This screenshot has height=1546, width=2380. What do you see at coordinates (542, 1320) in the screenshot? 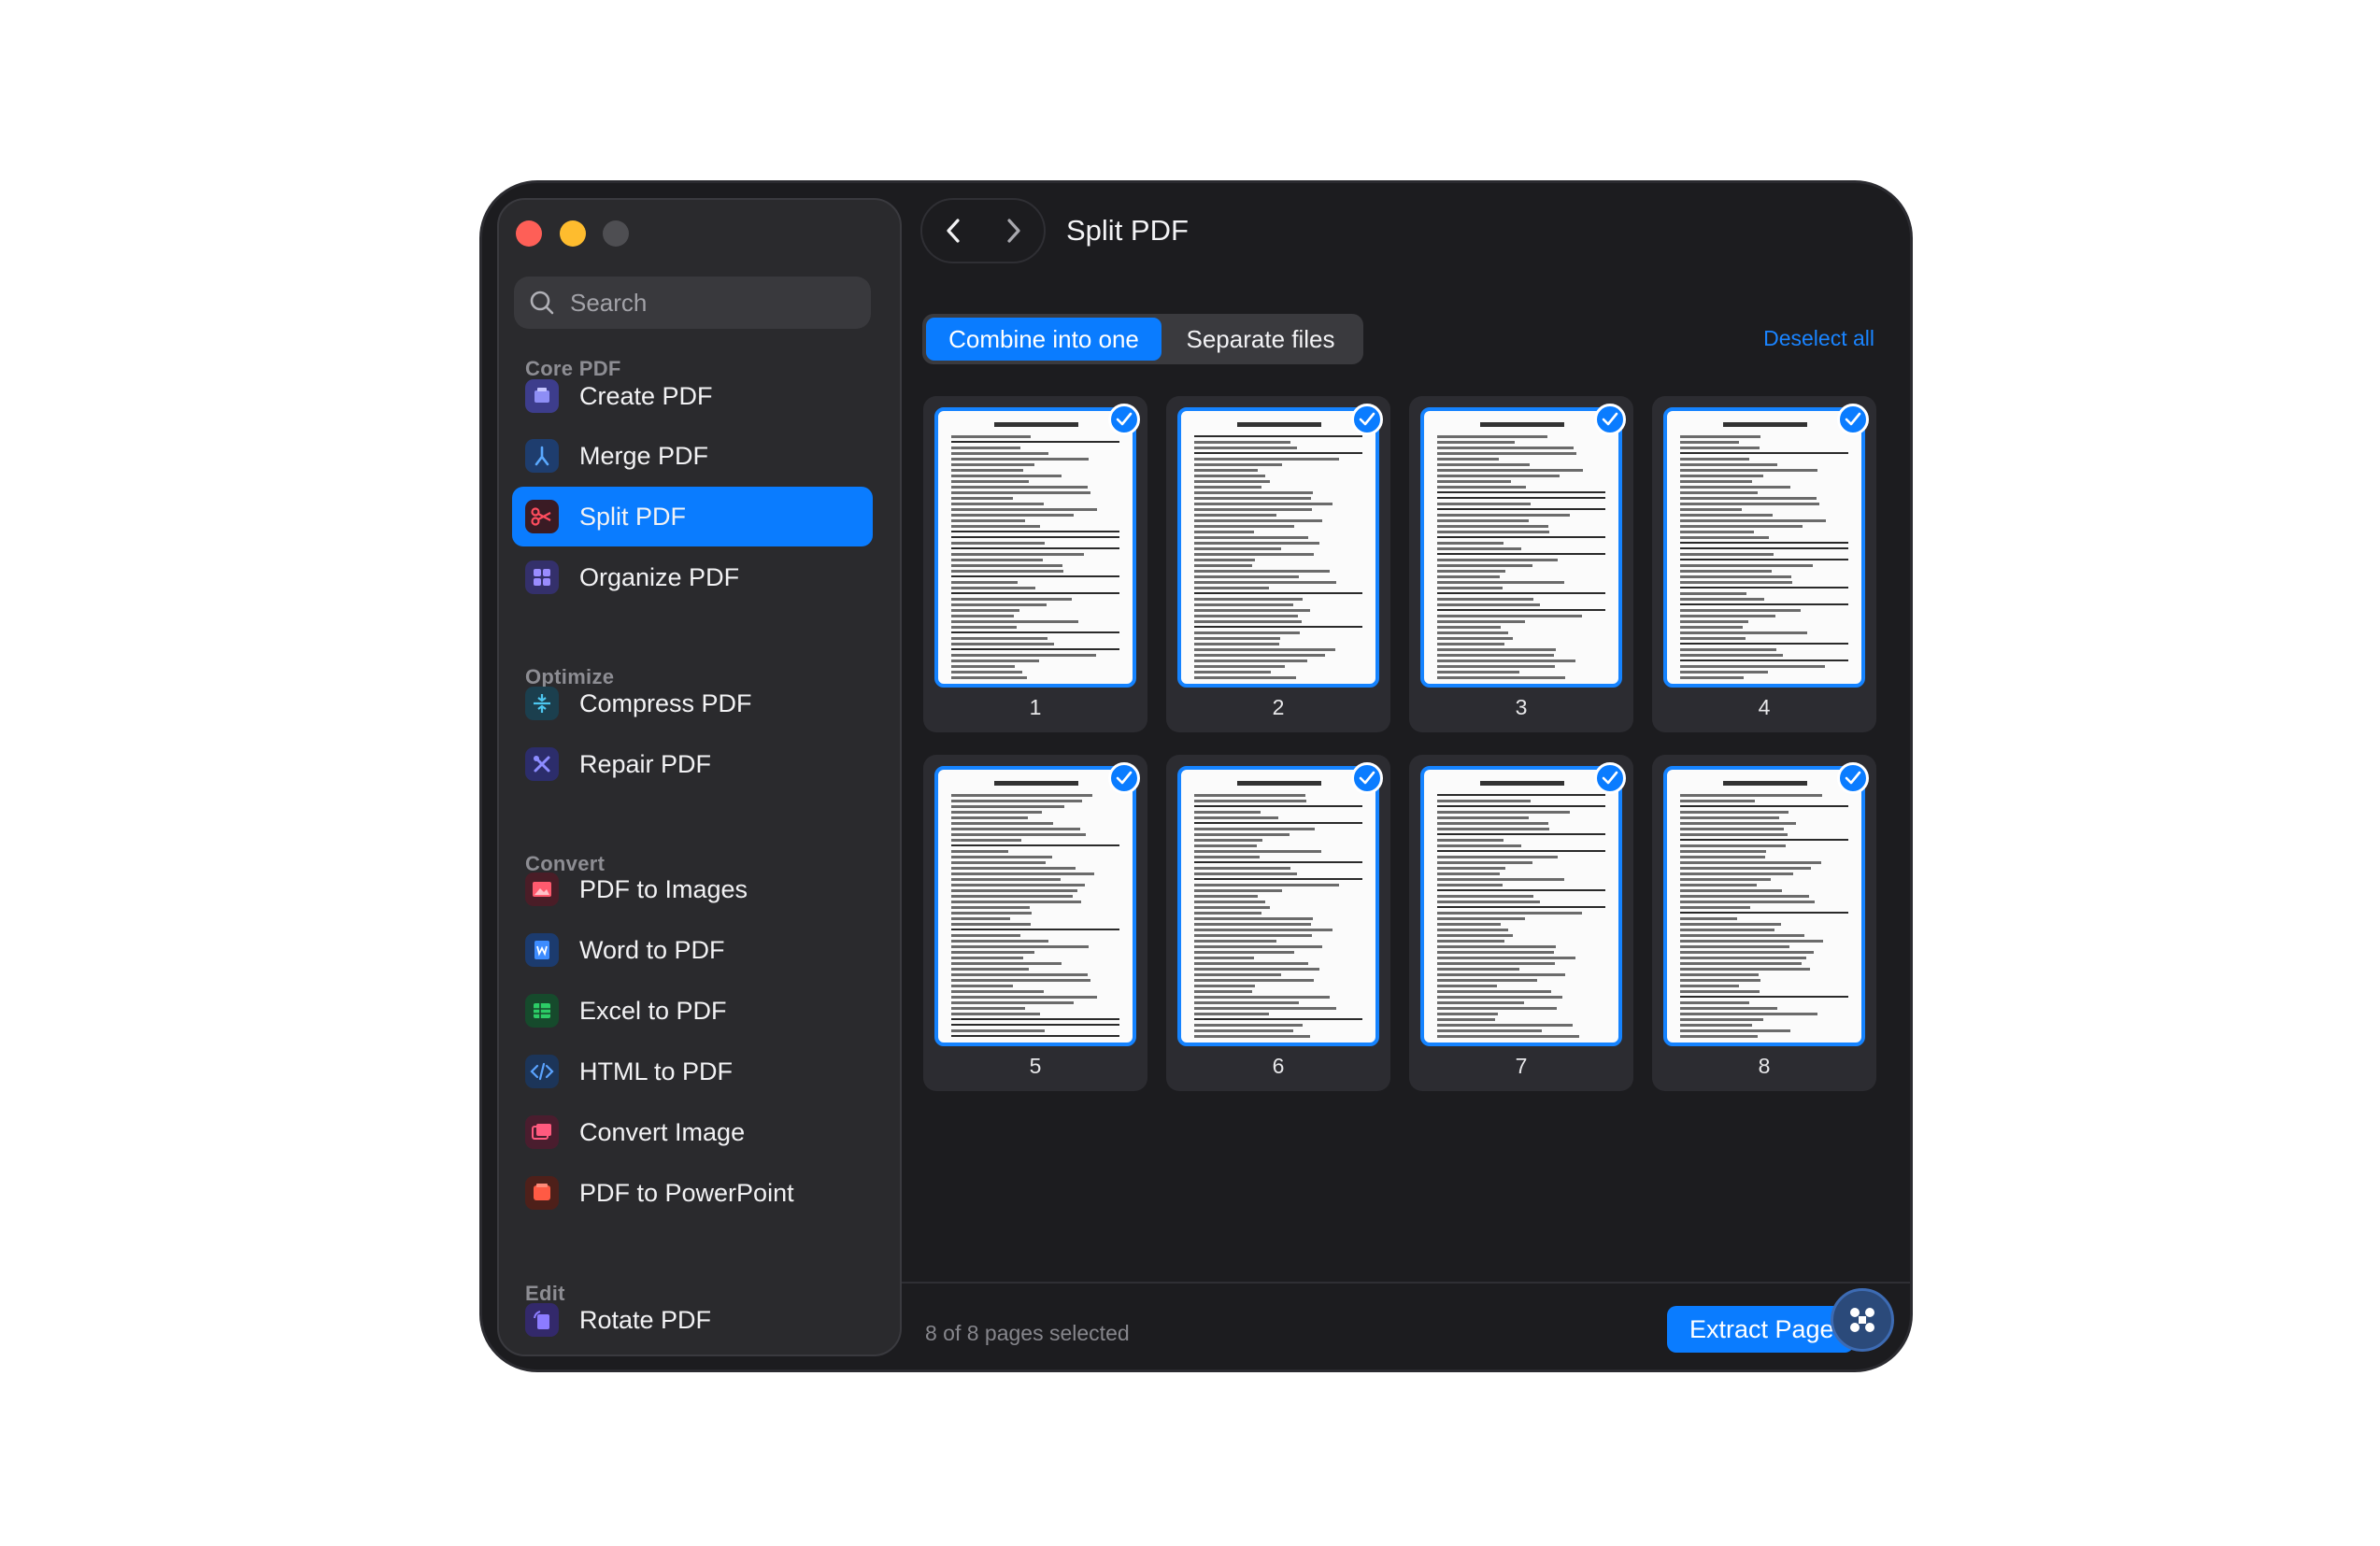
I see `rotate-icon` at bounding box center [542, 1320].